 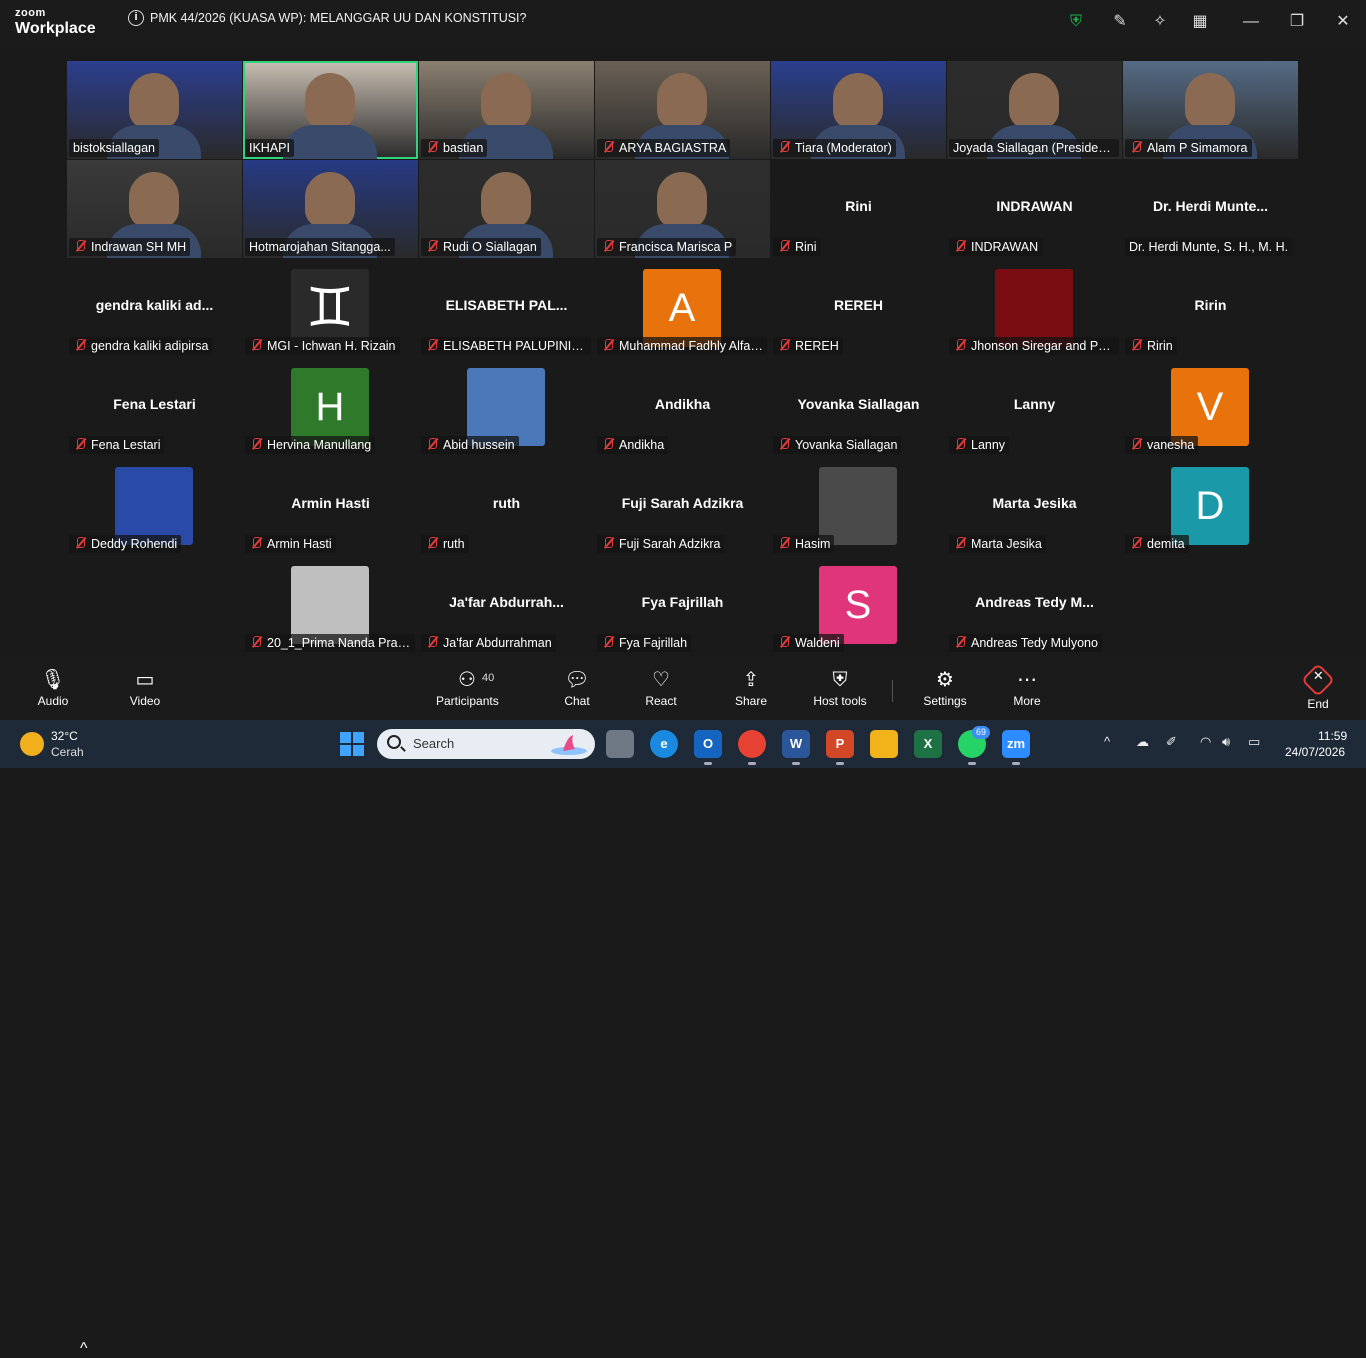 What do you see at coordinates (330, 506) in the screenshot?
I see `participant-tile: Armin Hasti Armin Hasti` at bounding box center [330, 506].